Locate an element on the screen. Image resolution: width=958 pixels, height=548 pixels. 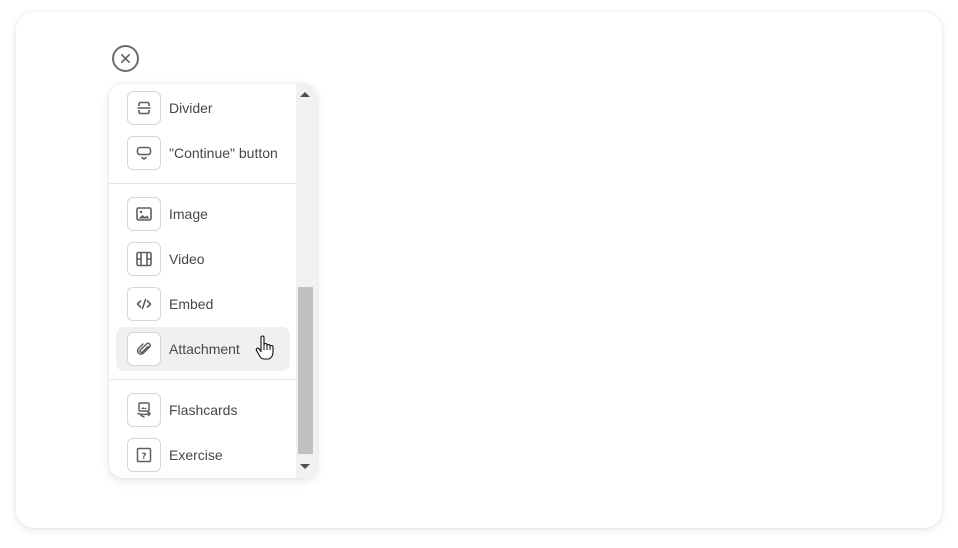
close-icon is located at coordinates (125, 58).